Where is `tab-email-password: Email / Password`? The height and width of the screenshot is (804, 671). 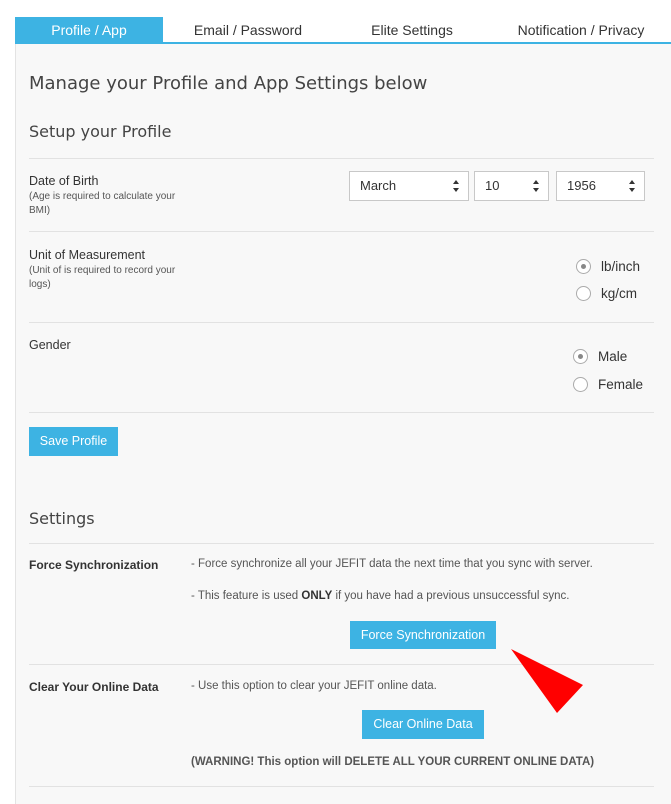
tab-email-password: Email / Password is located at coordinates (248, 29).